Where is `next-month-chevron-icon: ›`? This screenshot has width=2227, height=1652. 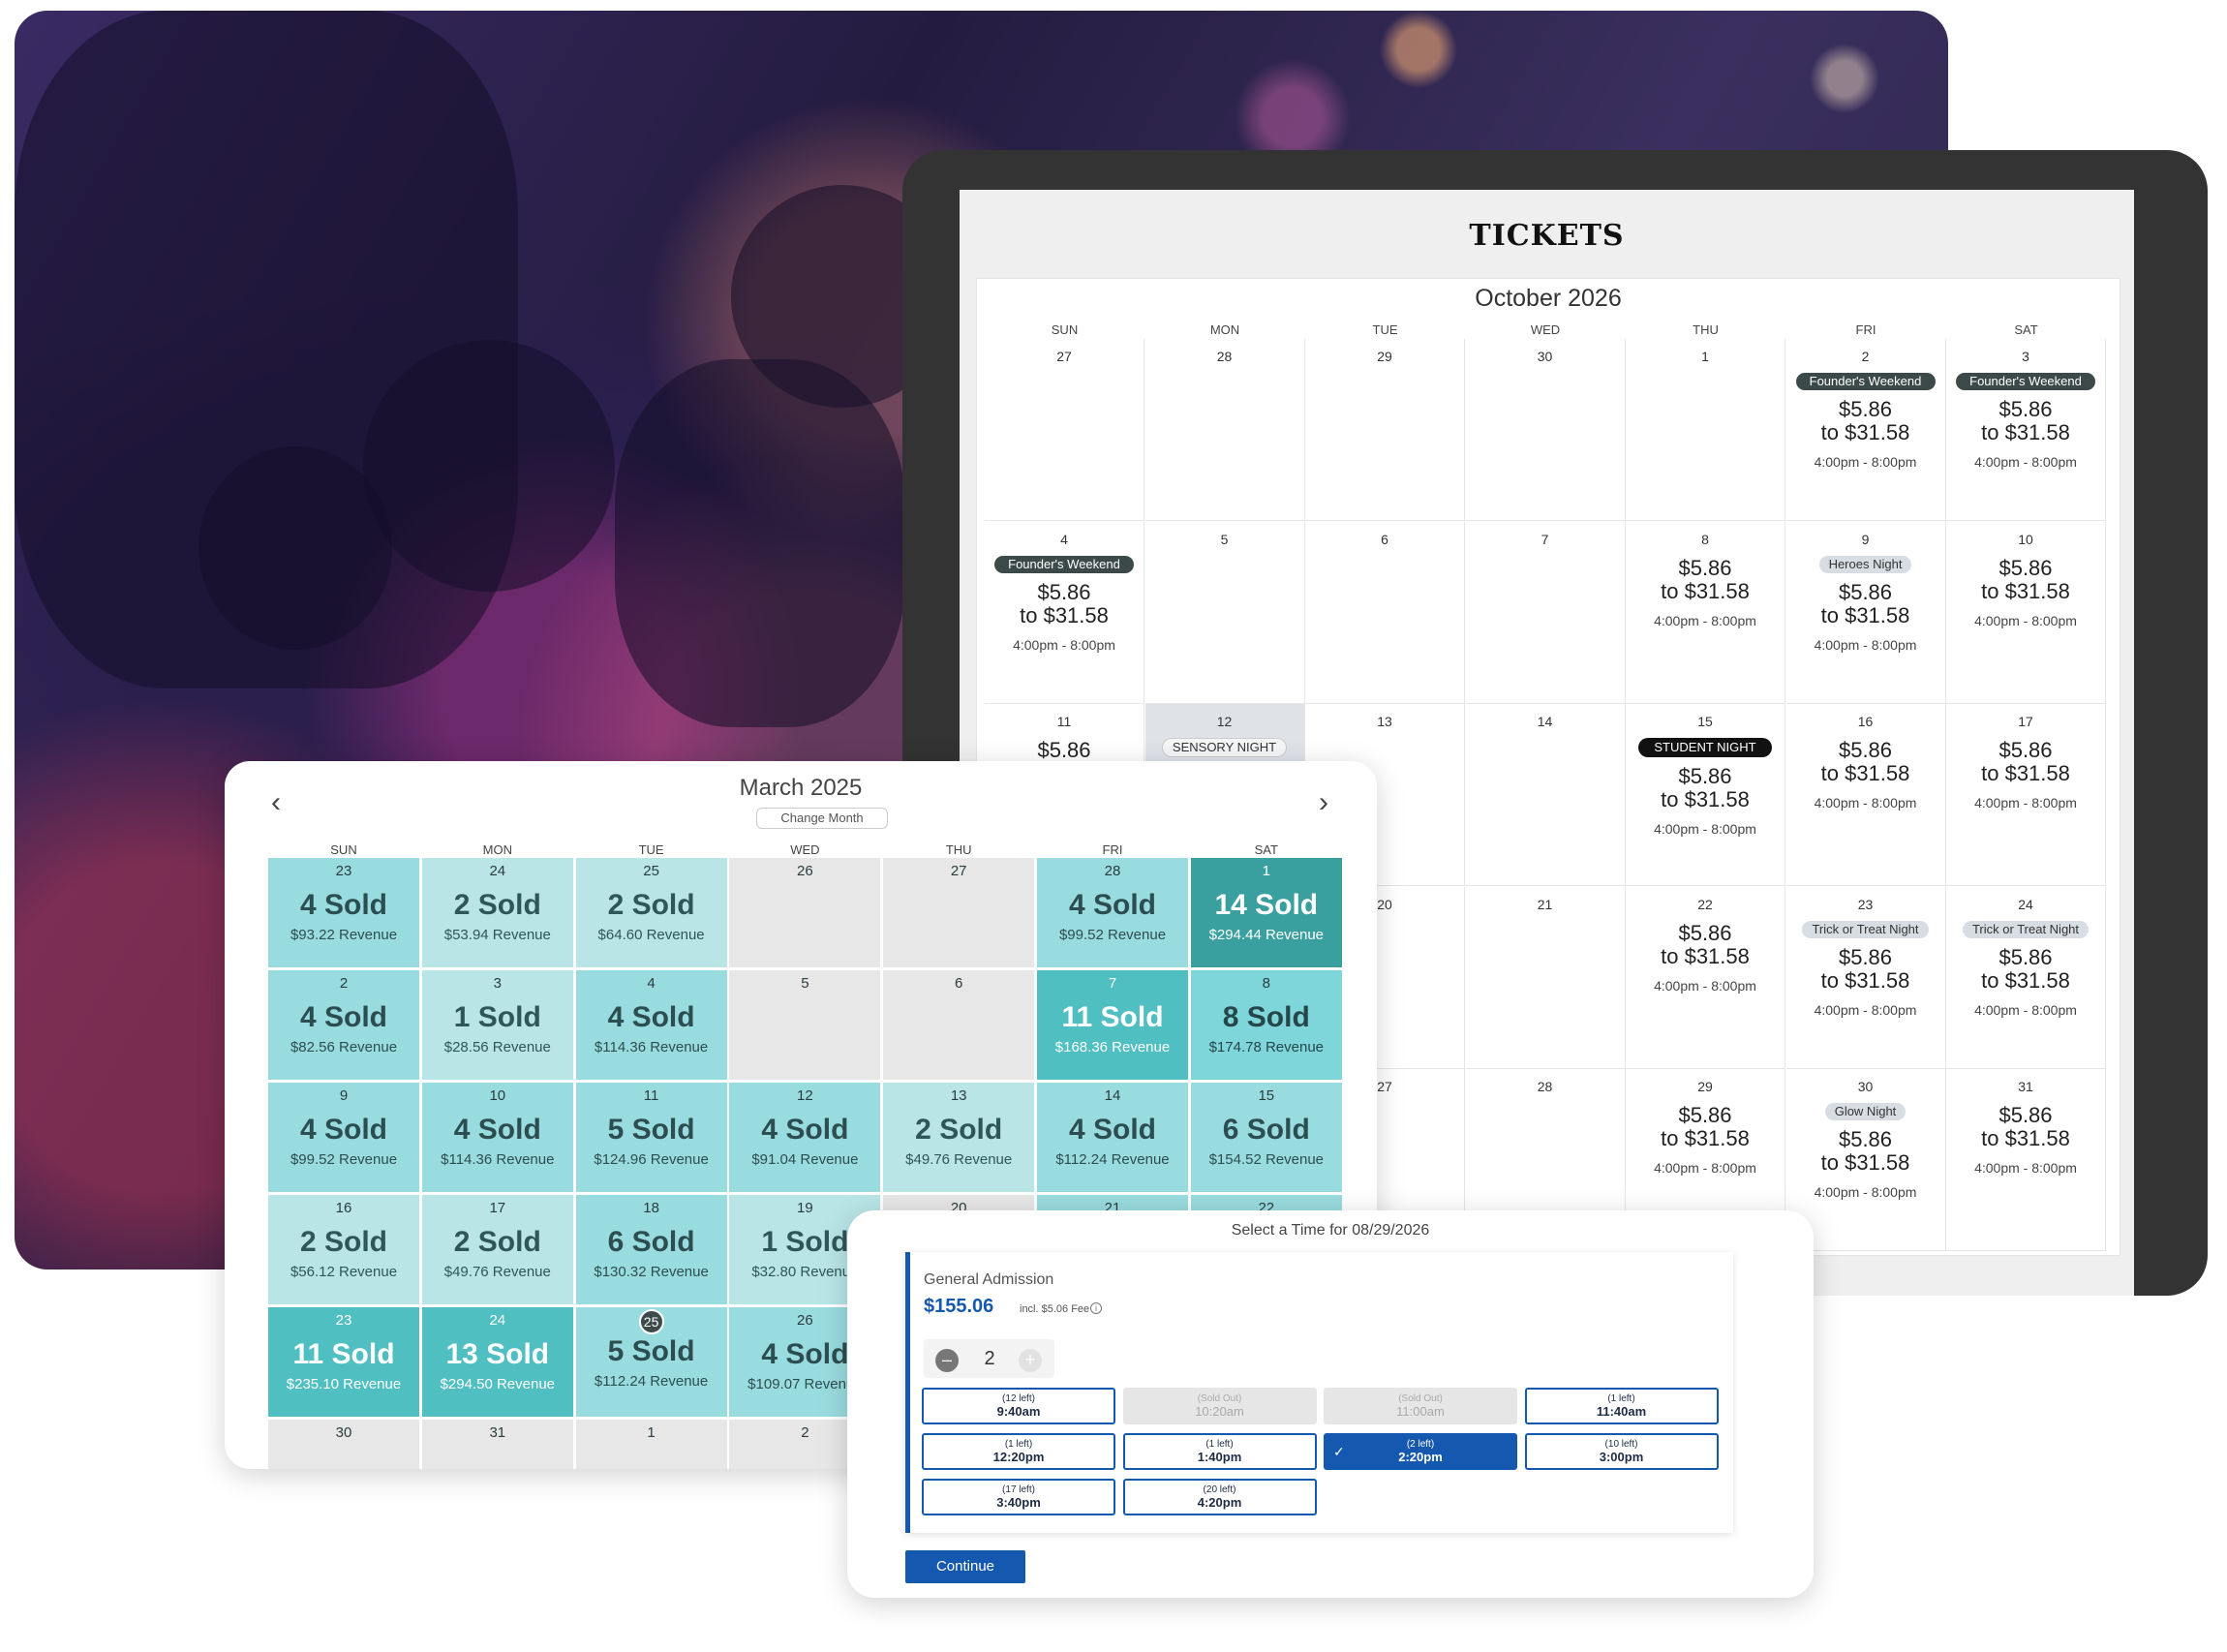
next-month-chevron-icon: › is located at coordinates (1323, 802).